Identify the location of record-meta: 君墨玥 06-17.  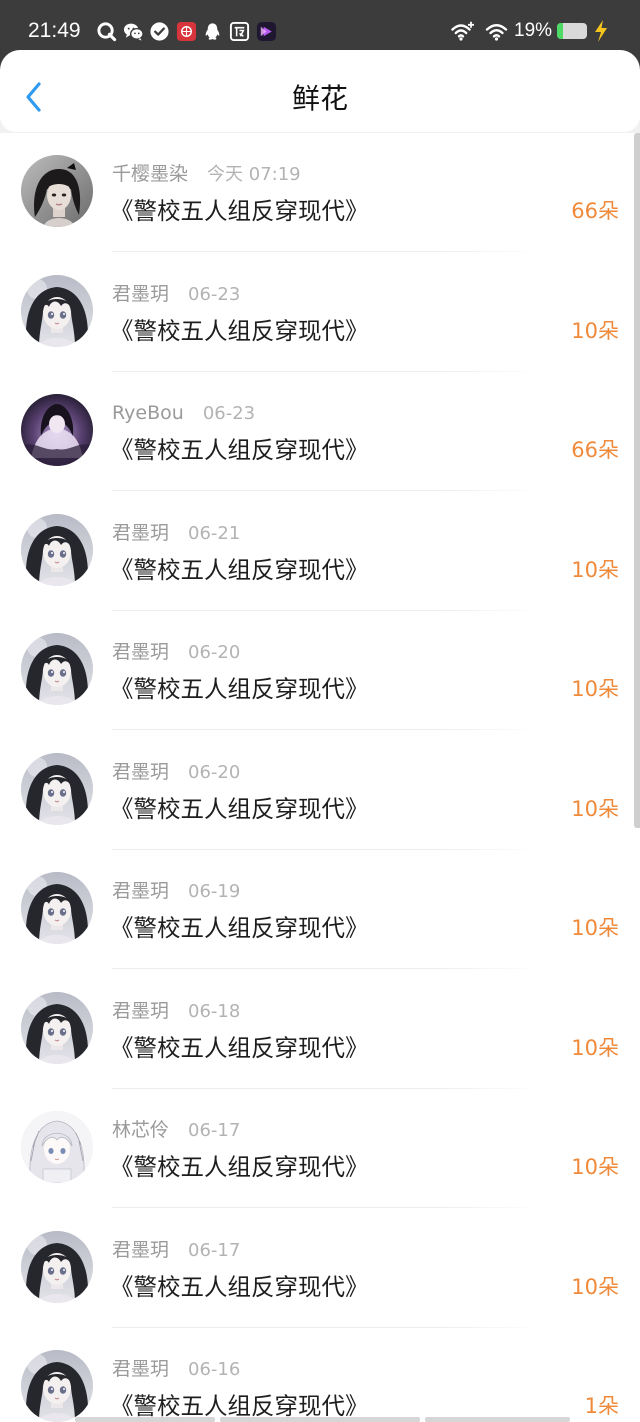
(176, 1250).